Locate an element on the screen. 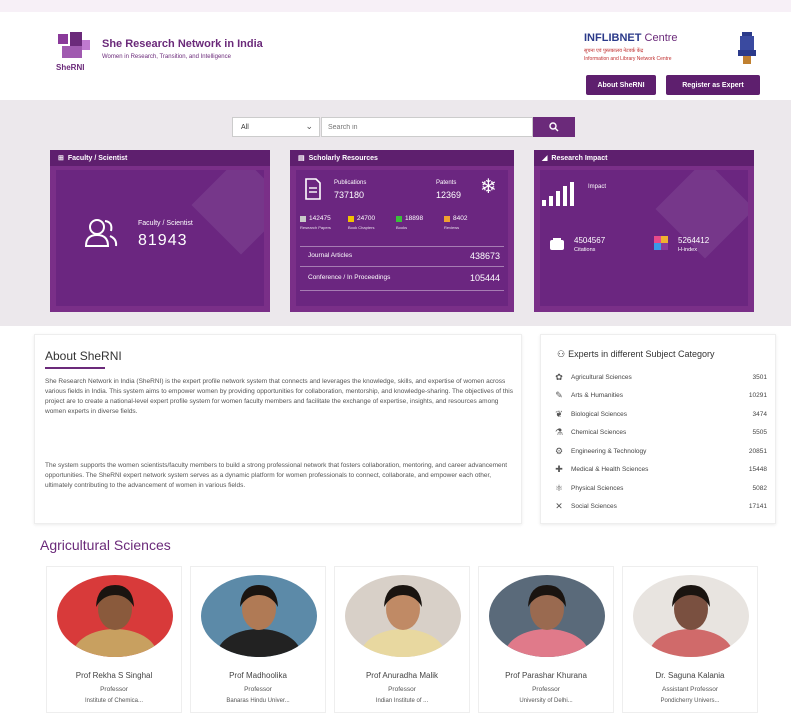  category-label: Biological Sciences is located at coordinates (599, 414).